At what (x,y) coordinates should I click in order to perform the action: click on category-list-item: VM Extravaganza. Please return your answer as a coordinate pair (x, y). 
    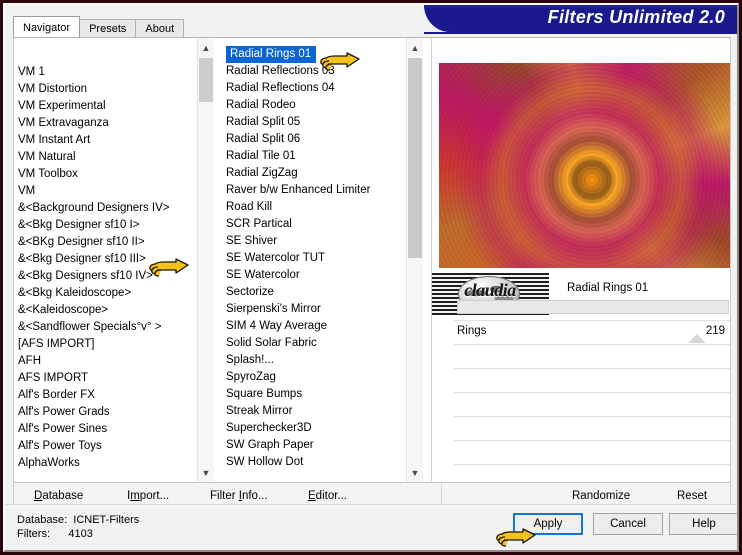
    Looking at the image, I should click on (105, 123).